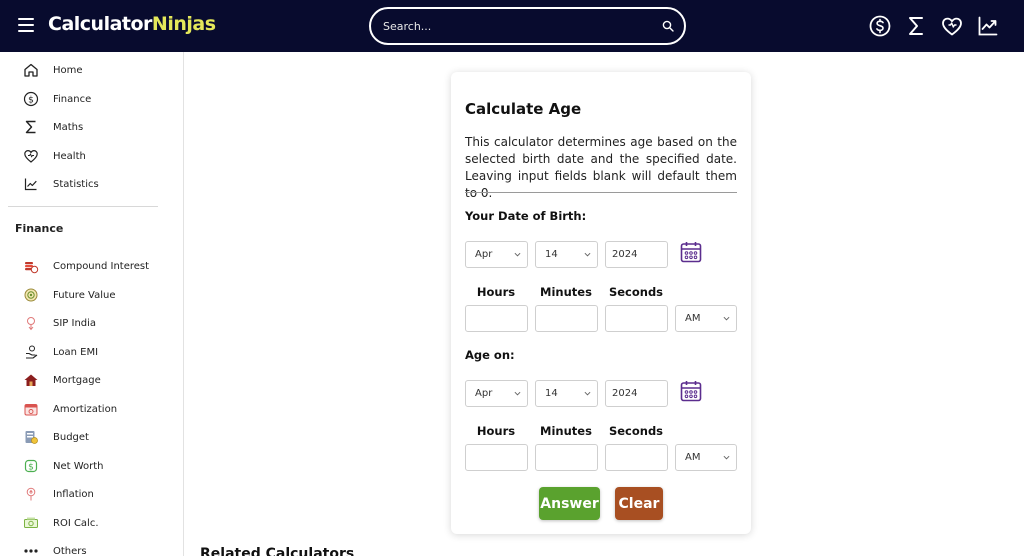 This screenshot has width=1024, height=556. Describe the element at coordinates (601, 192) in the screenshot. I see `card-divider` at that location.